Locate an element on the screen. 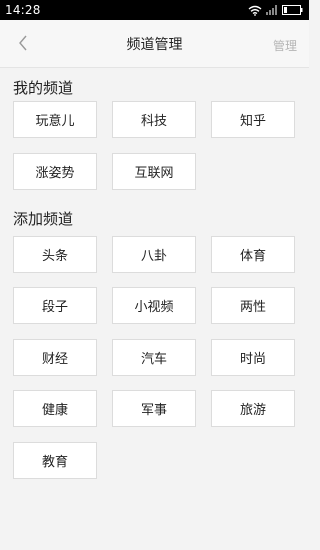 The width and height of the screenshot is (320, 550). add-channel-item: 八卦 is located at coordinates (154, 254).